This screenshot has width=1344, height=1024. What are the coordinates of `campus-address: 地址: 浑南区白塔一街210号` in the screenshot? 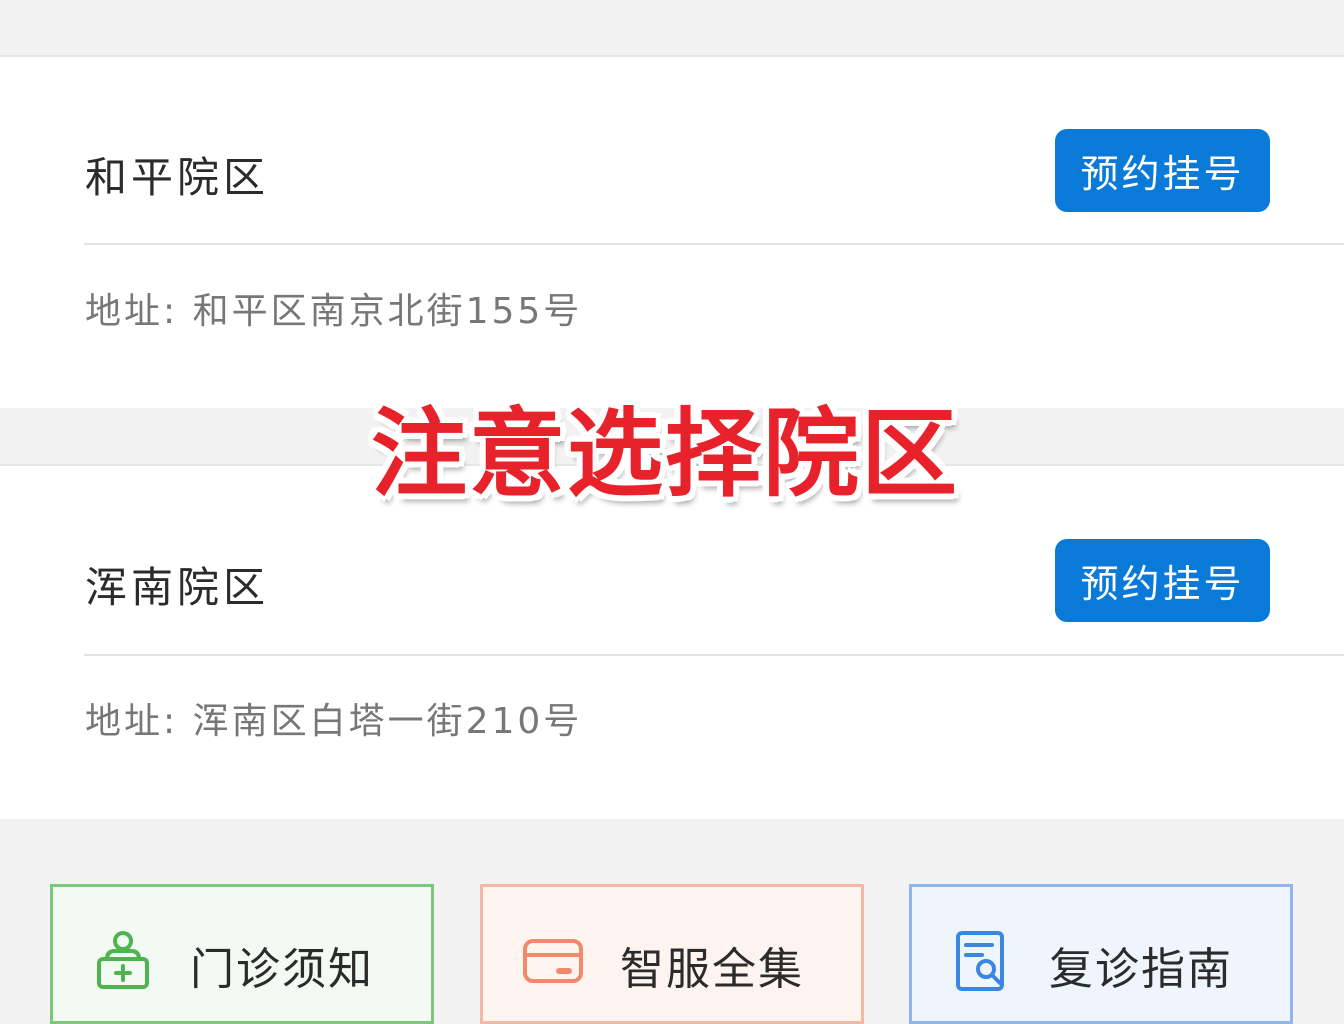 It's located at (334, 721).